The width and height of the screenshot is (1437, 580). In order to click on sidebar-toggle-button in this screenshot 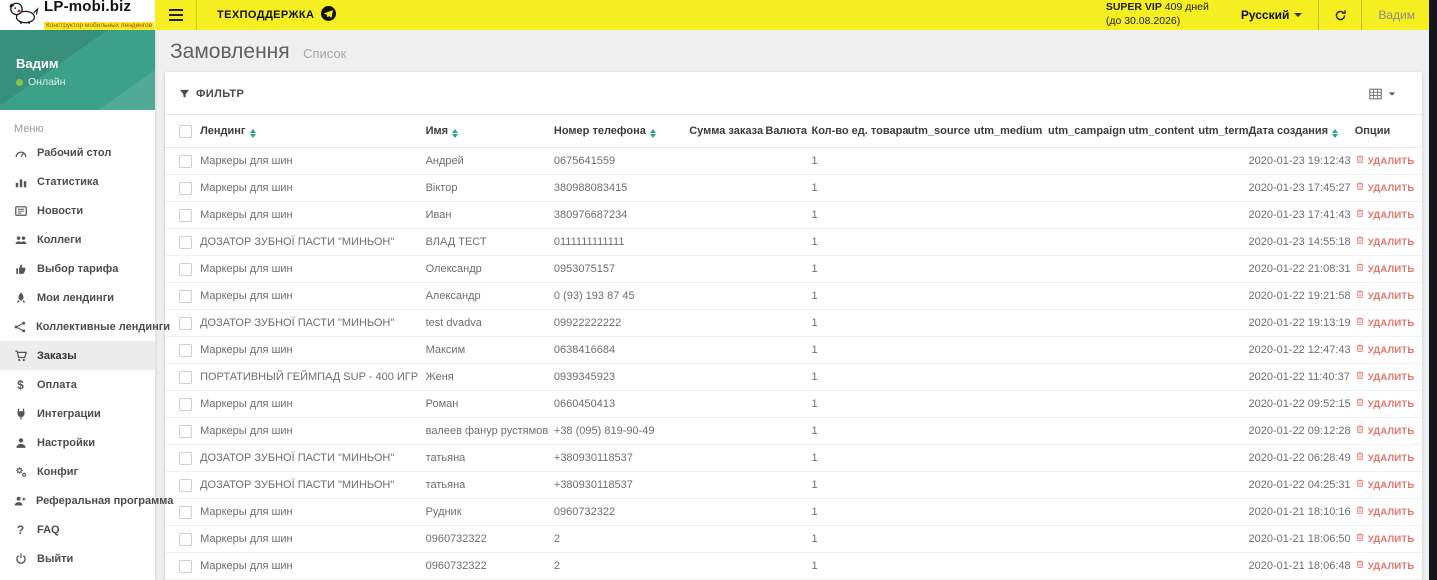, I will do `click(176, 15)`.